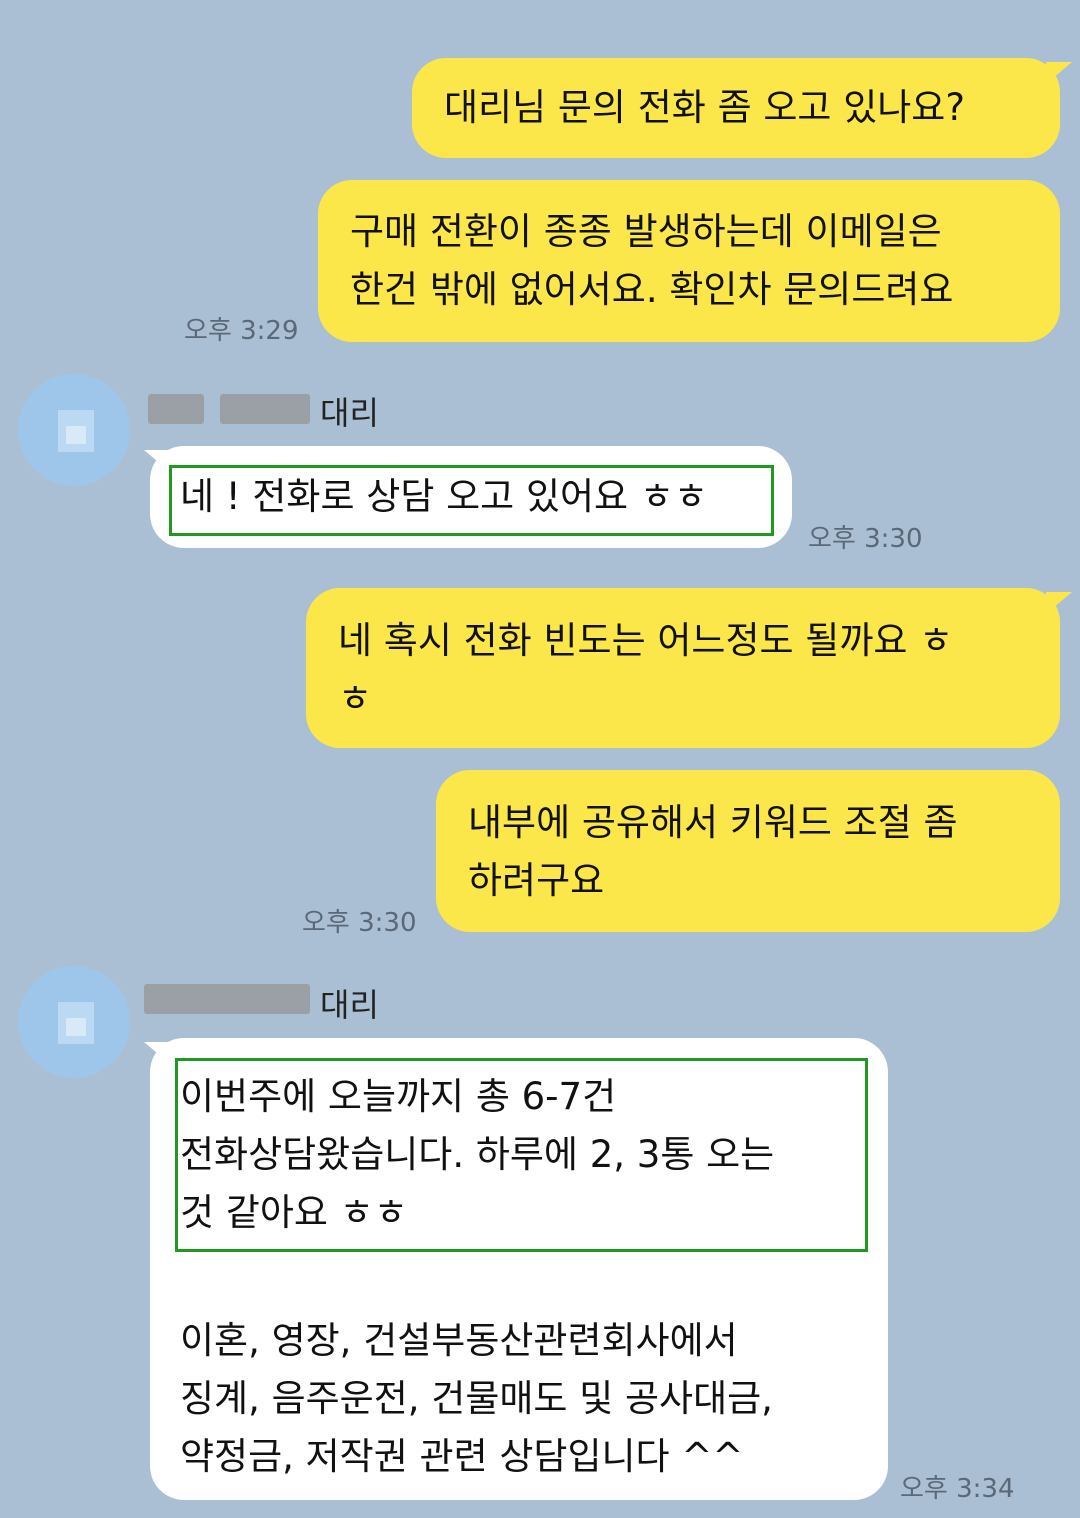  I want to click on message-timestamp: 오후 3:34, so click(957, 1489).